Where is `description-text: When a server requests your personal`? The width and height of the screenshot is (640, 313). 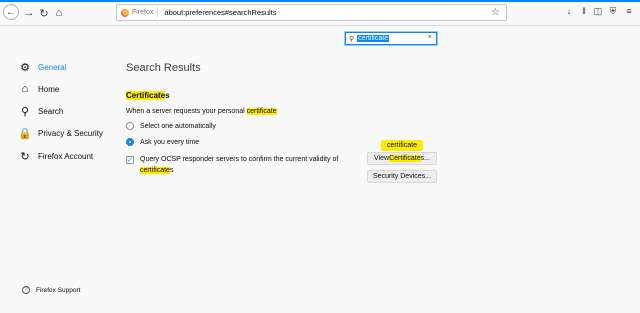
description-text: When a server requests your personal is located at coordinates (186, 111).